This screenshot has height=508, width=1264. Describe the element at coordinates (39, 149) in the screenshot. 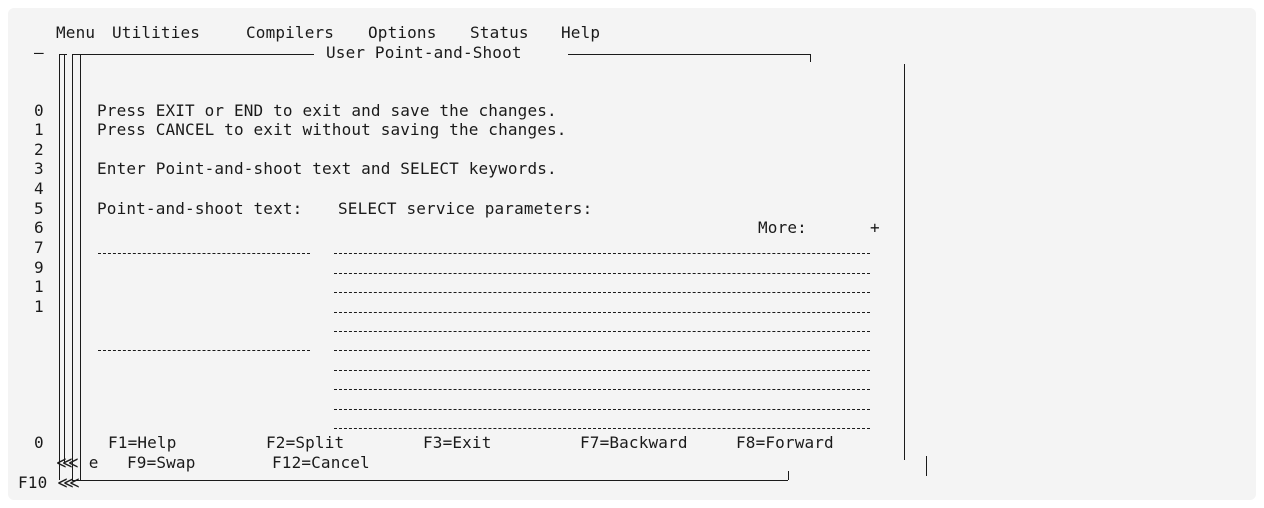

I see `line-number: 2` at that location.